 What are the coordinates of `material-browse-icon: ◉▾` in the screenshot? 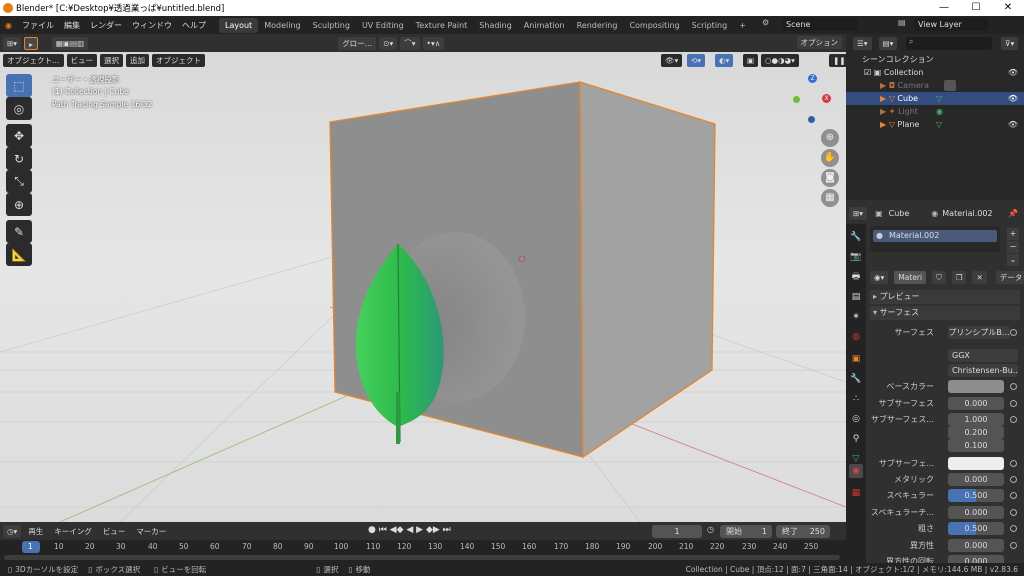 It's located at (879, 277).